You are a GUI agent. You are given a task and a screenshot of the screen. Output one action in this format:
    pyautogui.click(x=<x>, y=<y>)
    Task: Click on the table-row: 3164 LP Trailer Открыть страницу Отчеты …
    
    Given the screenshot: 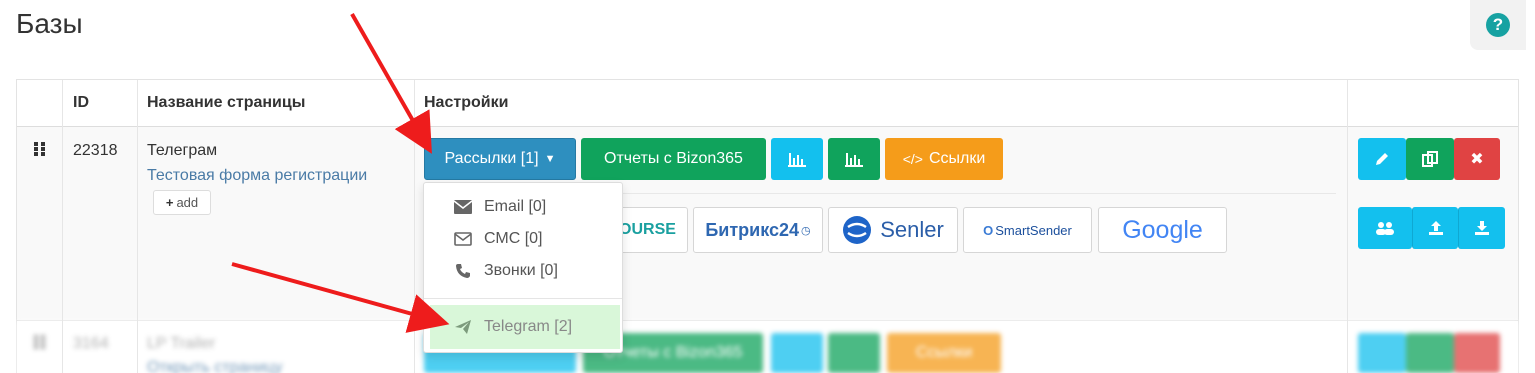 What is the action you would take?
    pyautogui.click(x=767, y=347)
    